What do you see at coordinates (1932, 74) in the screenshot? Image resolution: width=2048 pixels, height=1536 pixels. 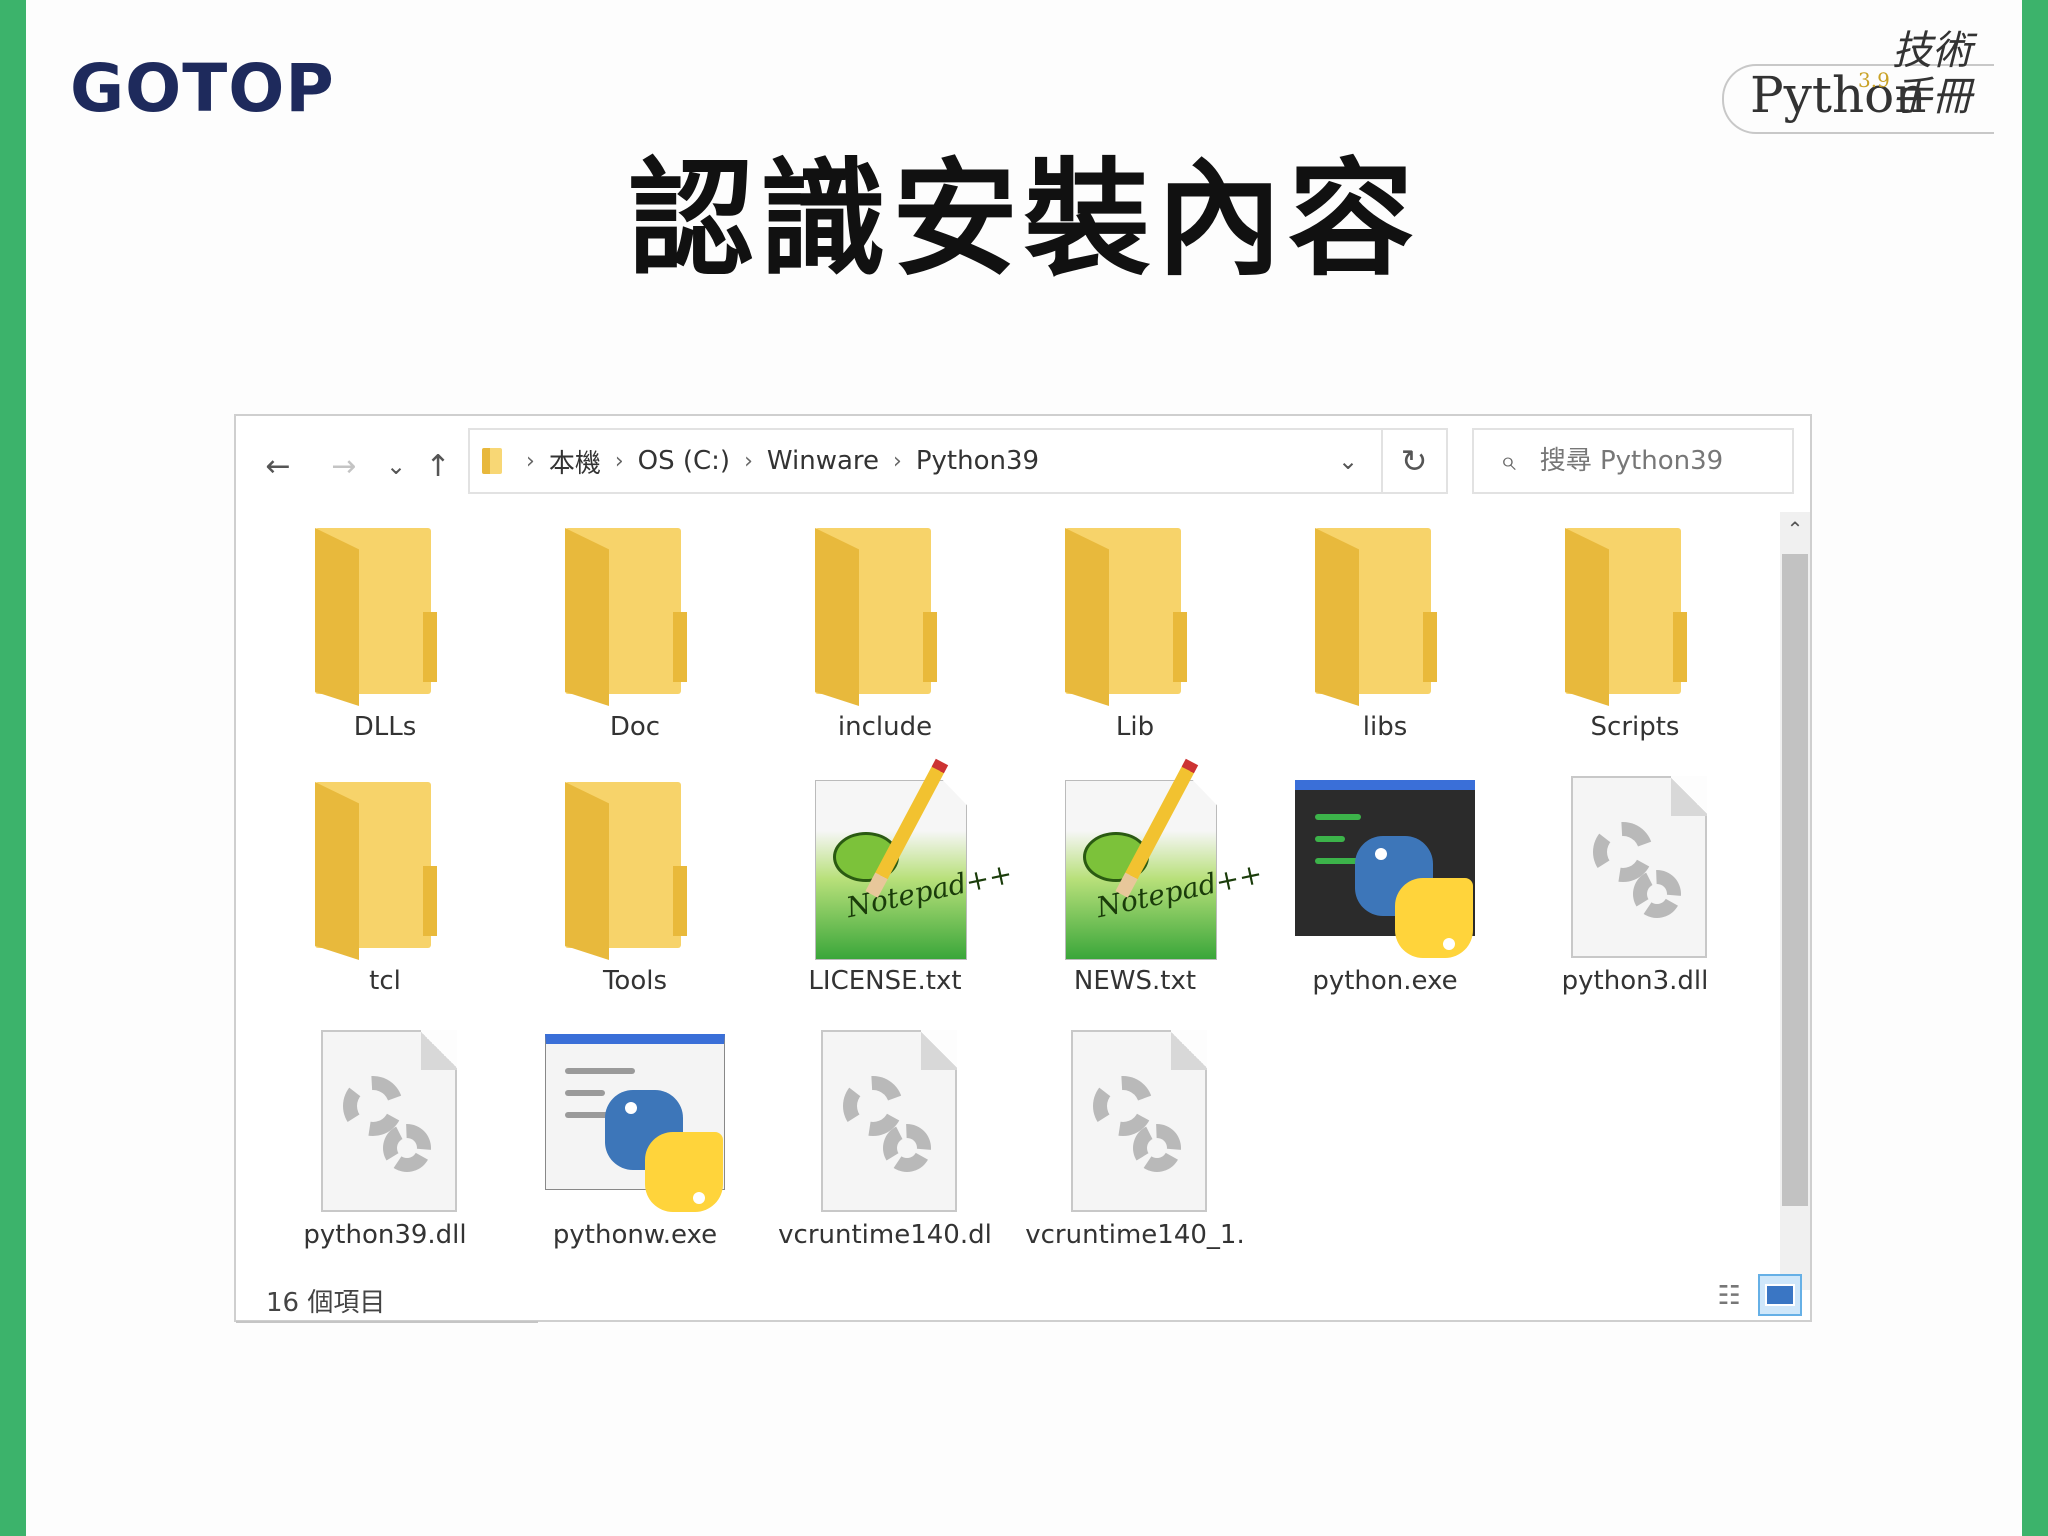 I see `badge-subtitle: 技術手冊` at bounding box center [1932, 74].